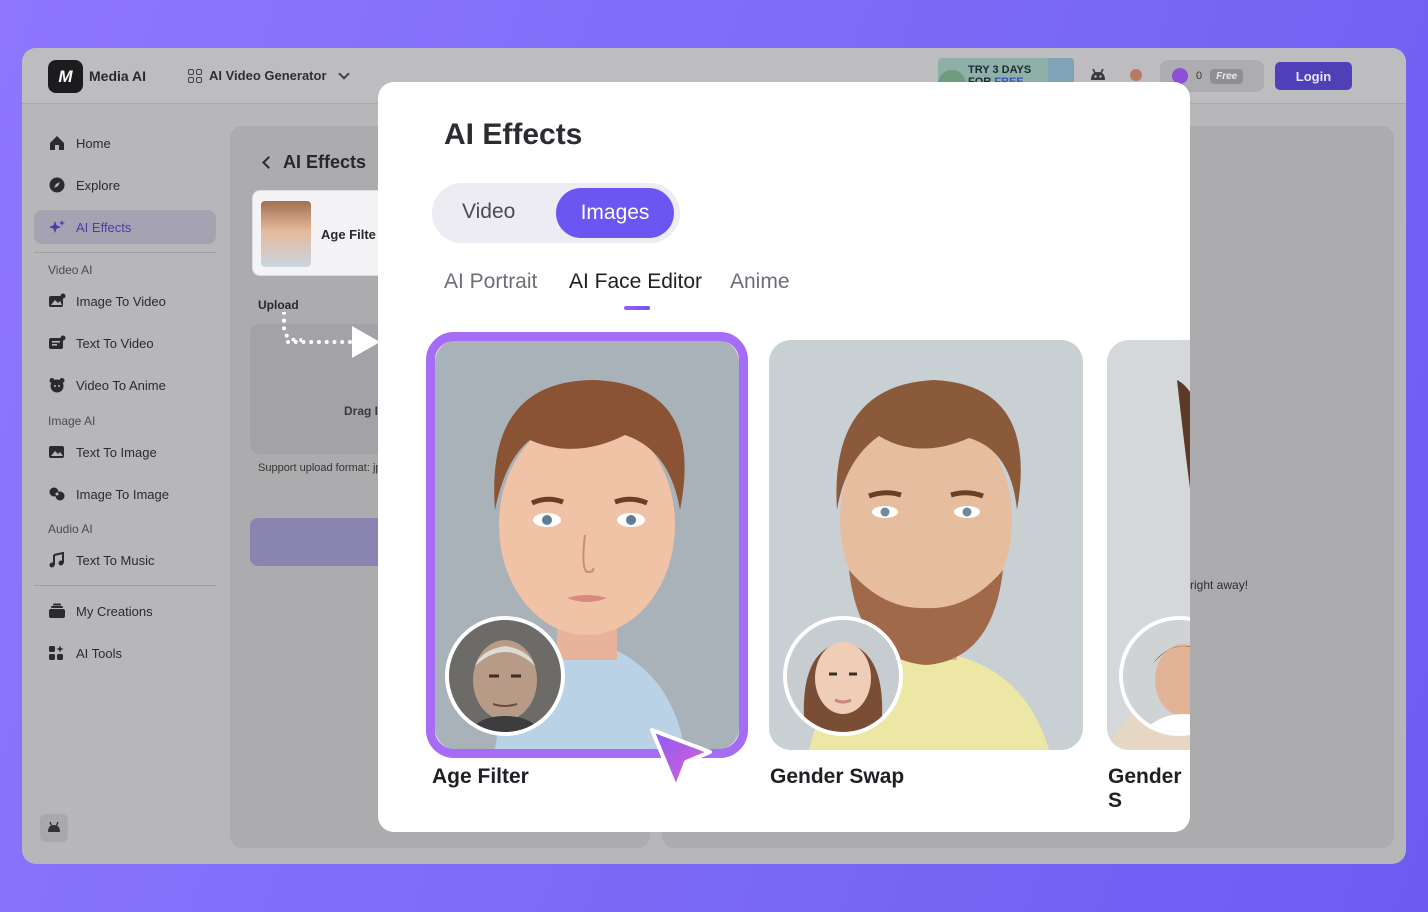  What do you see at coordinates (286, 234) in the screenshot?
I see `effect-thumbnail` at bounding box center [286, 234].